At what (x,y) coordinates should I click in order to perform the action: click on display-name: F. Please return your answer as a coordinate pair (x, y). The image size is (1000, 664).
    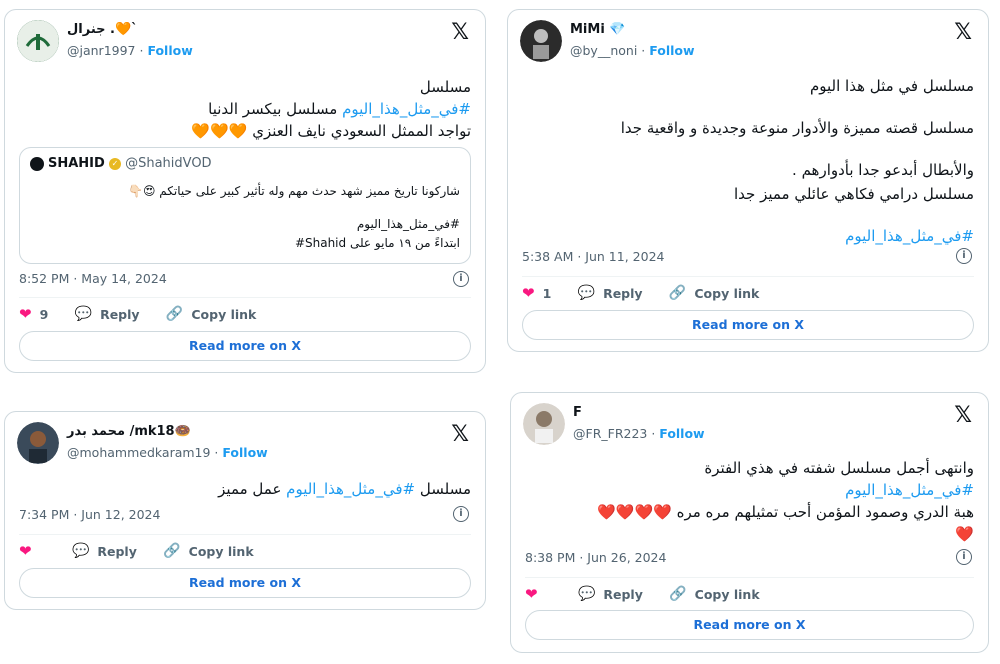
    Looking at the image, I should click on (577, 412).